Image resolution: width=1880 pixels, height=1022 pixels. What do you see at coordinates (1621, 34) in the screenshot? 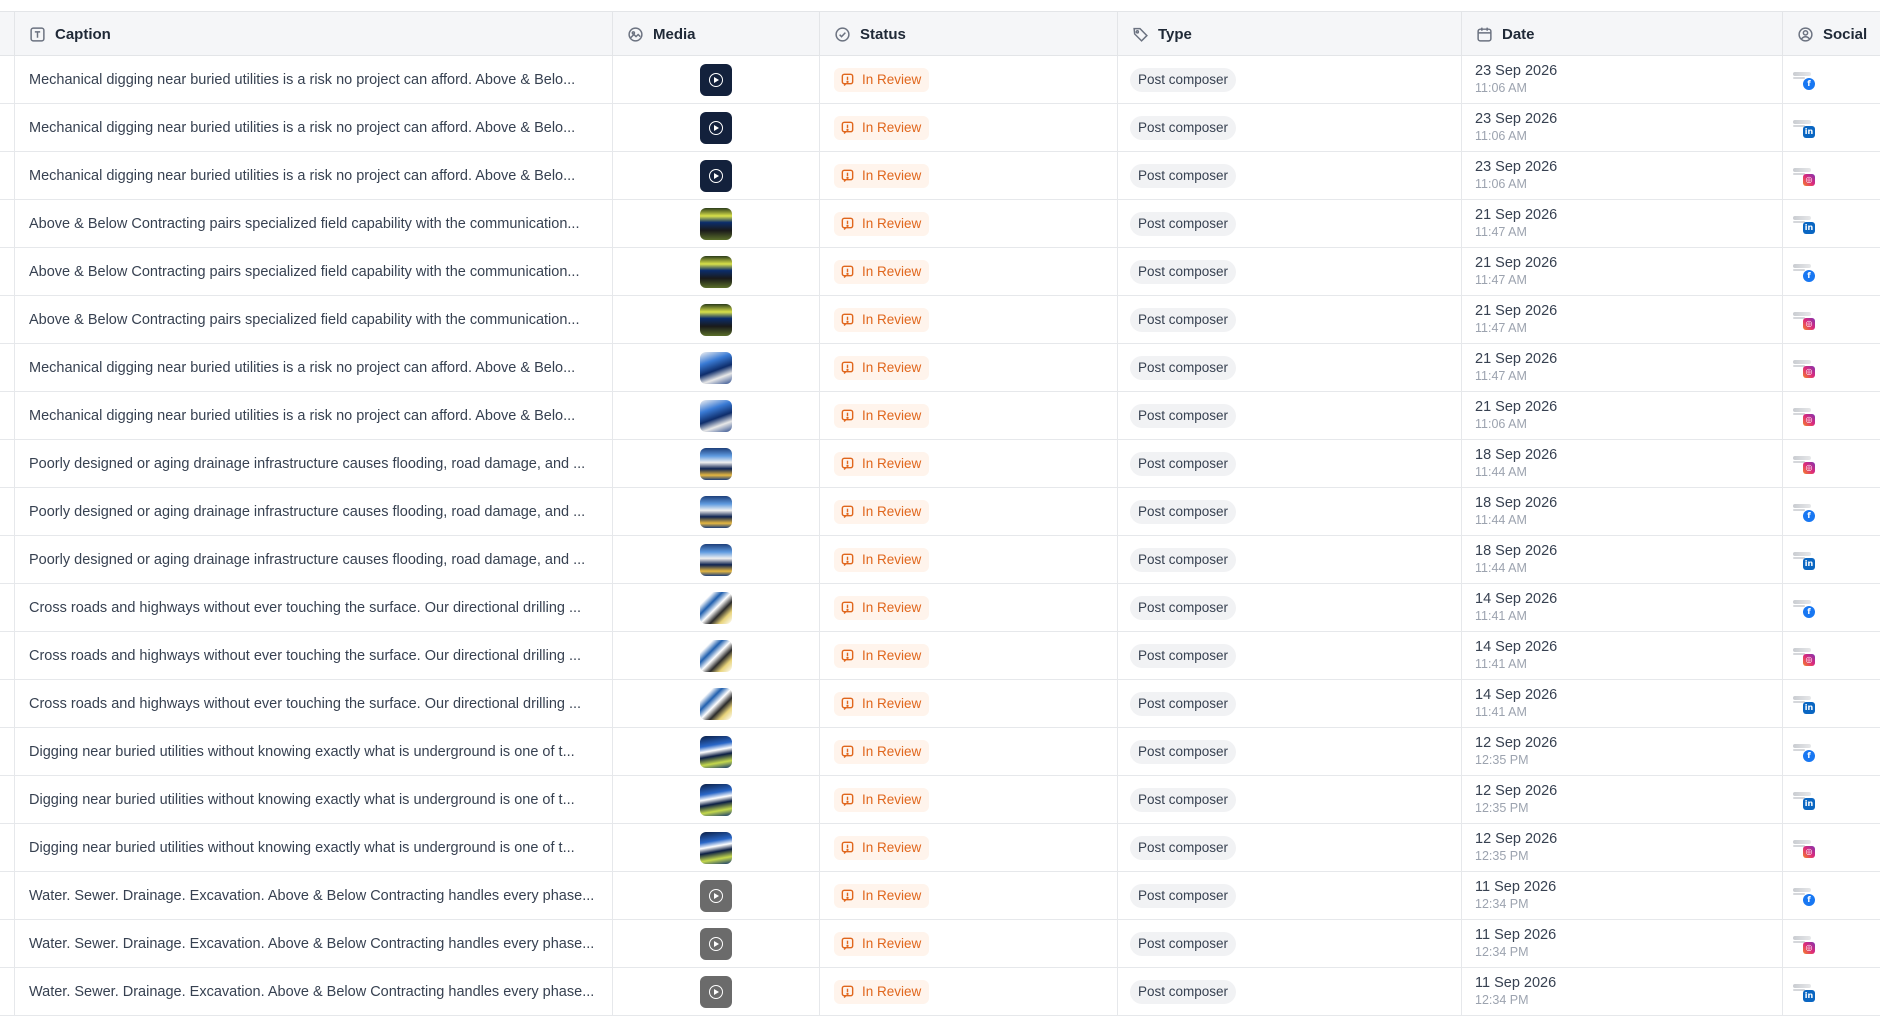
I see `column-header-date: Date` at bounding box center [1621, 34].